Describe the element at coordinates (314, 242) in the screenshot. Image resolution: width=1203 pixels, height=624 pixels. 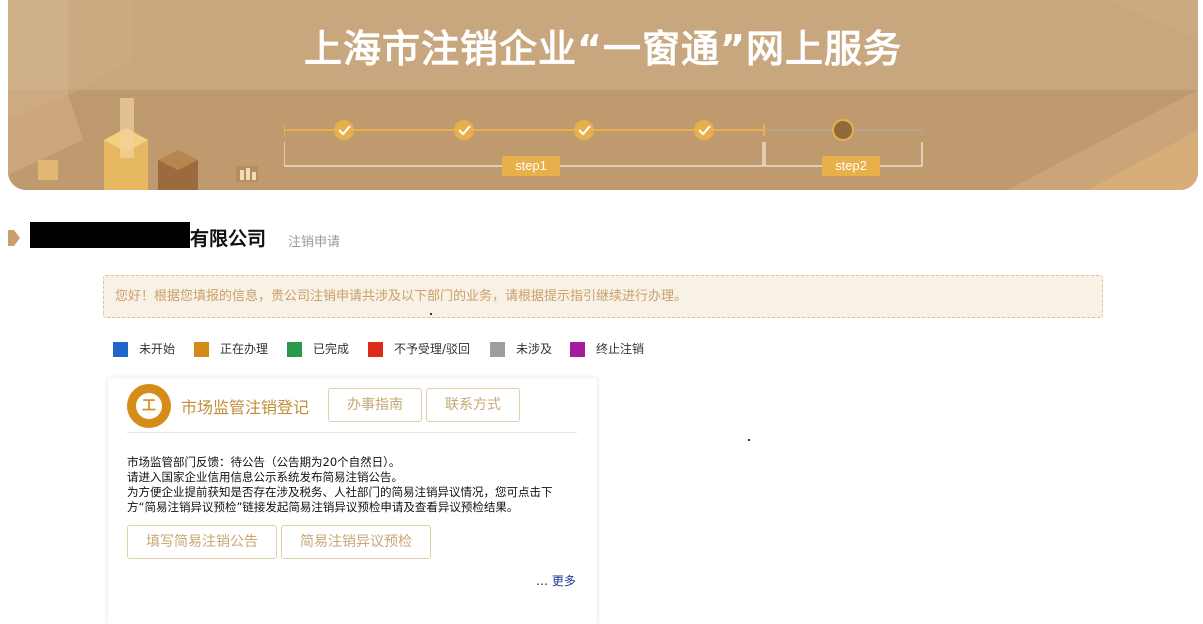
I see `page-subtitle: 注销申请` at that location.